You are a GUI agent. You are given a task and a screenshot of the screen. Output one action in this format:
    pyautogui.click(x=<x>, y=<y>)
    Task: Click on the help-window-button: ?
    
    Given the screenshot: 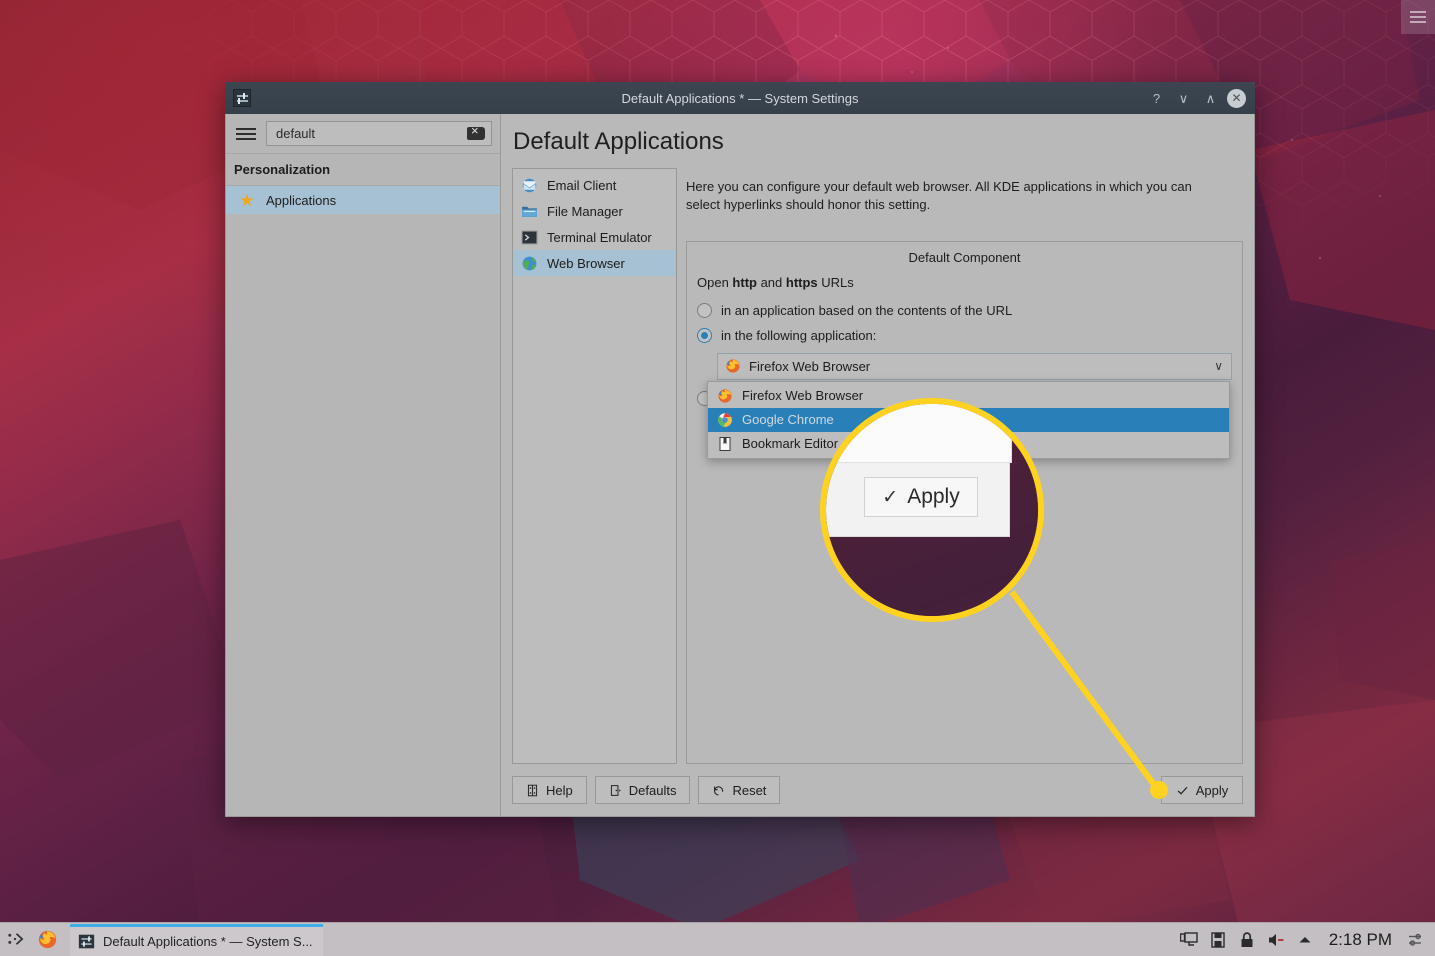 What is the action you would take?
    pyautogui.click(x=1156, y=98)
    